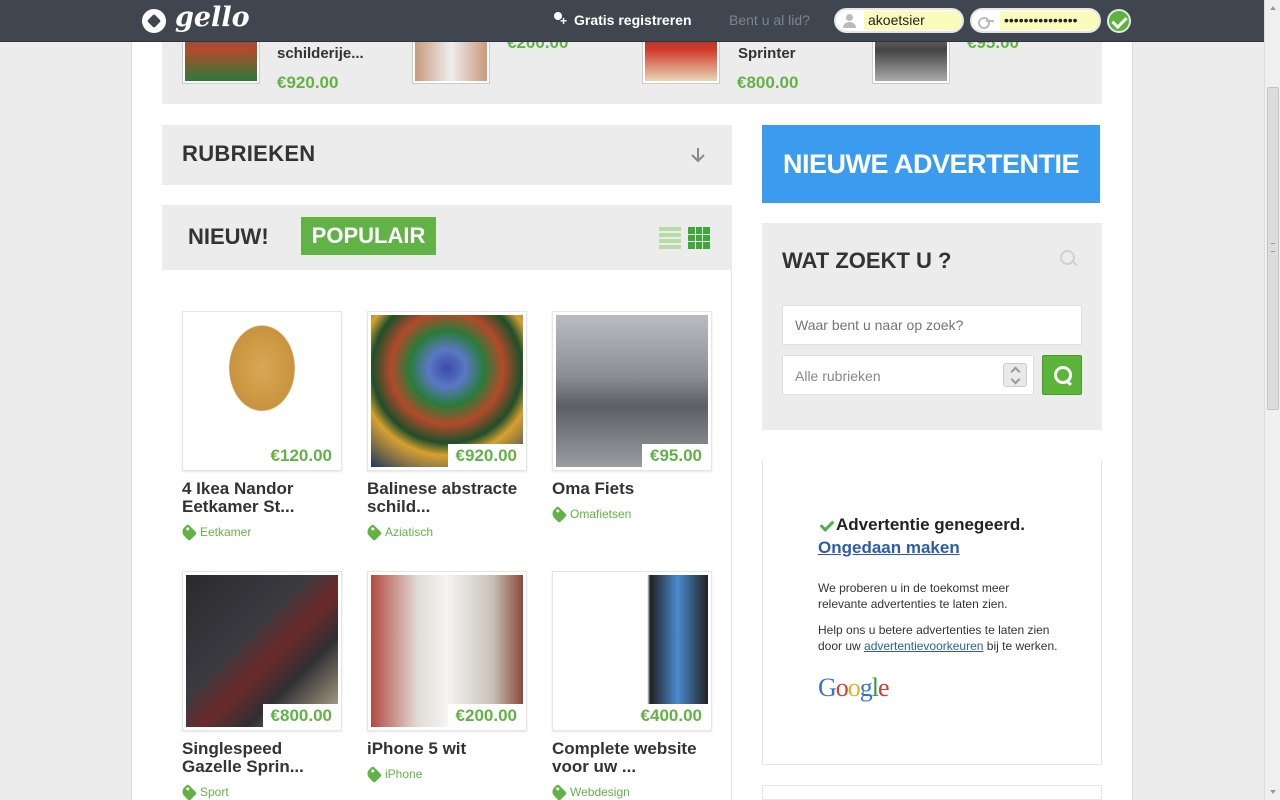 The image size is (1280, 800). What do you see at coordinates (228, 237) in the screenshot?
I see `tab-new: NIEUW!` at bounding box center [228, 237].